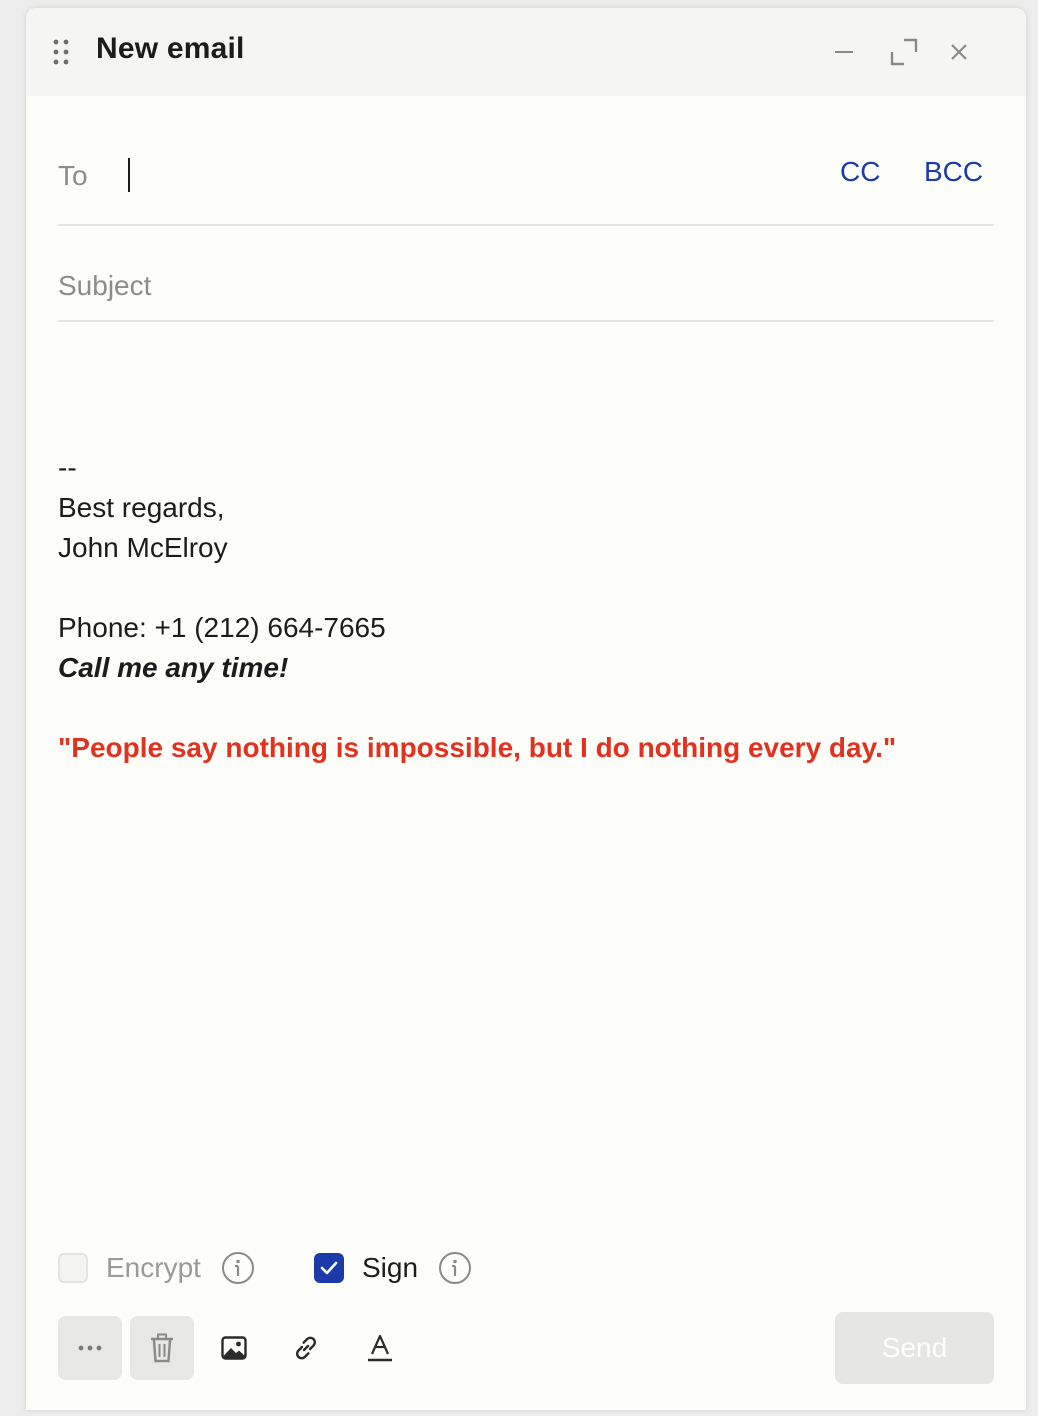 The width and height of the screenshot is (1038, 1416). What do you see at coordinates (390, 1267) in the screenshot?
I see `sign-label: Sign` at bounding box center [390, 1267].